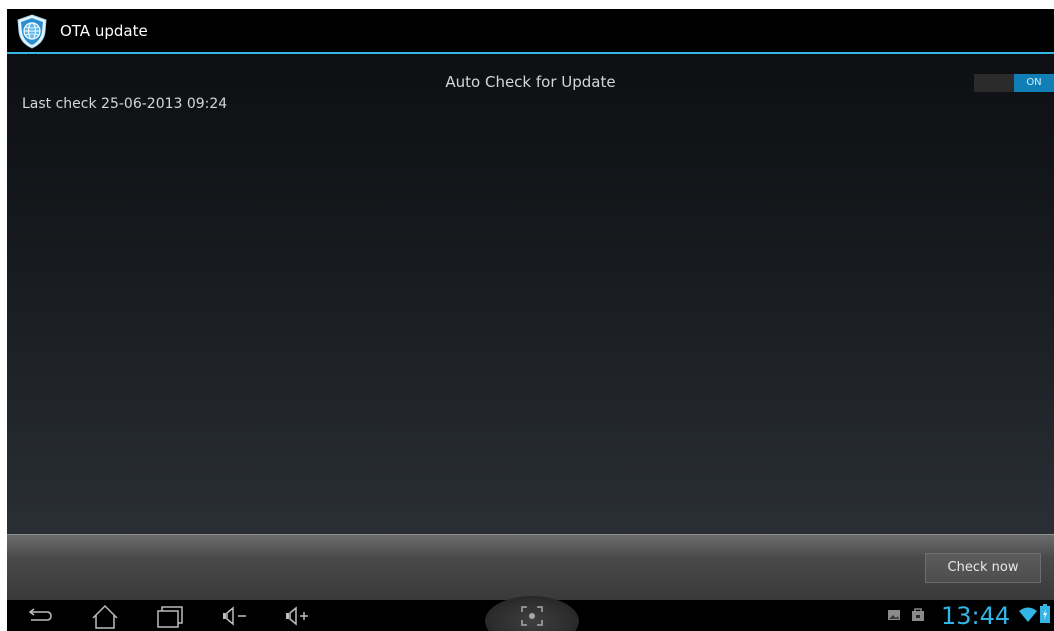 This screenshot has width=1054, height=631. What do you see at coordinates (298, 616) in the screenshot?
I see `volume-up-icon` at bounding box center [298, 616].